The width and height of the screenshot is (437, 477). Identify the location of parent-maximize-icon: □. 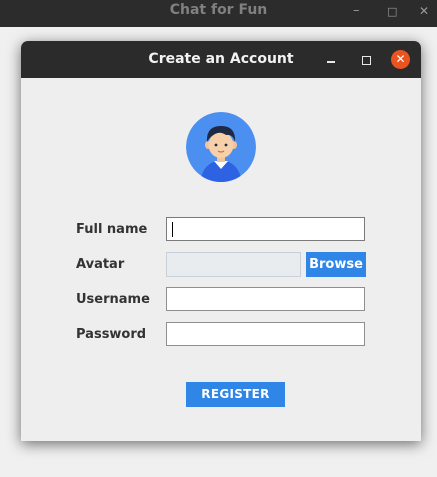
(392, 14).